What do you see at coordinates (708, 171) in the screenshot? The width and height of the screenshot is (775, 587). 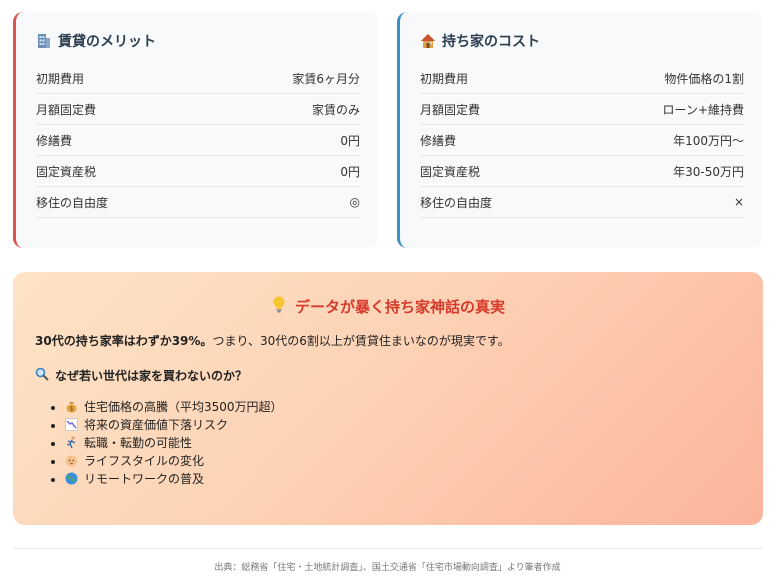 I see `row-value: 年30-50万円` at bounding box center [708, 171].